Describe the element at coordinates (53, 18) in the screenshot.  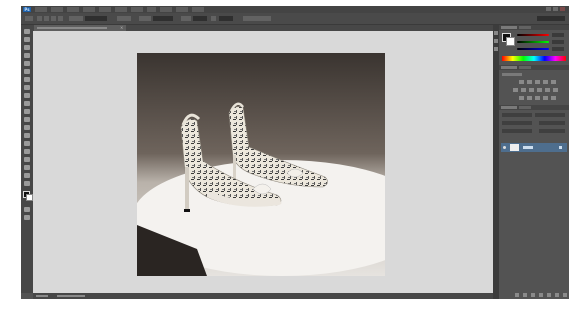
I see `subtract-selection-icon` at that location.